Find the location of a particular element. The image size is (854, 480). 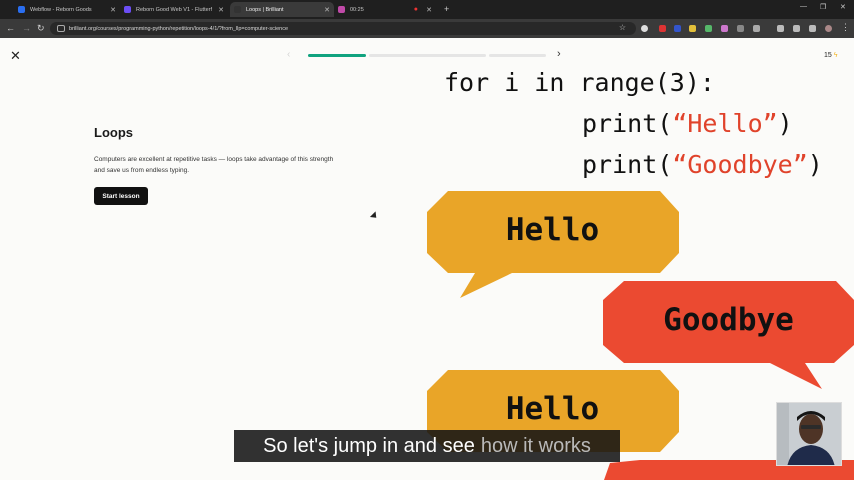

presenter-avatar-icon is located at coordinates (809, 434).